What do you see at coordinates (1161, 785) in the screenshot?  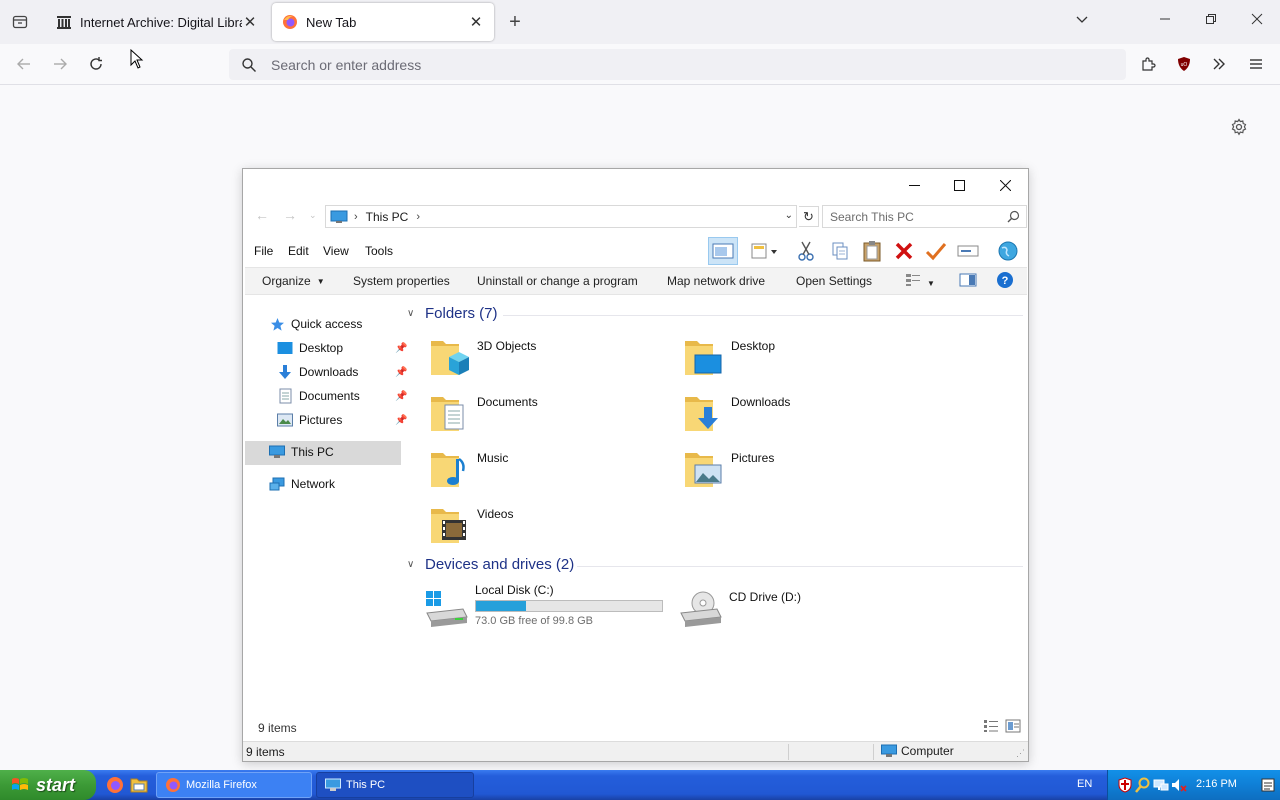 I see `network-tray-icon` at bounding box center [1161, 785].